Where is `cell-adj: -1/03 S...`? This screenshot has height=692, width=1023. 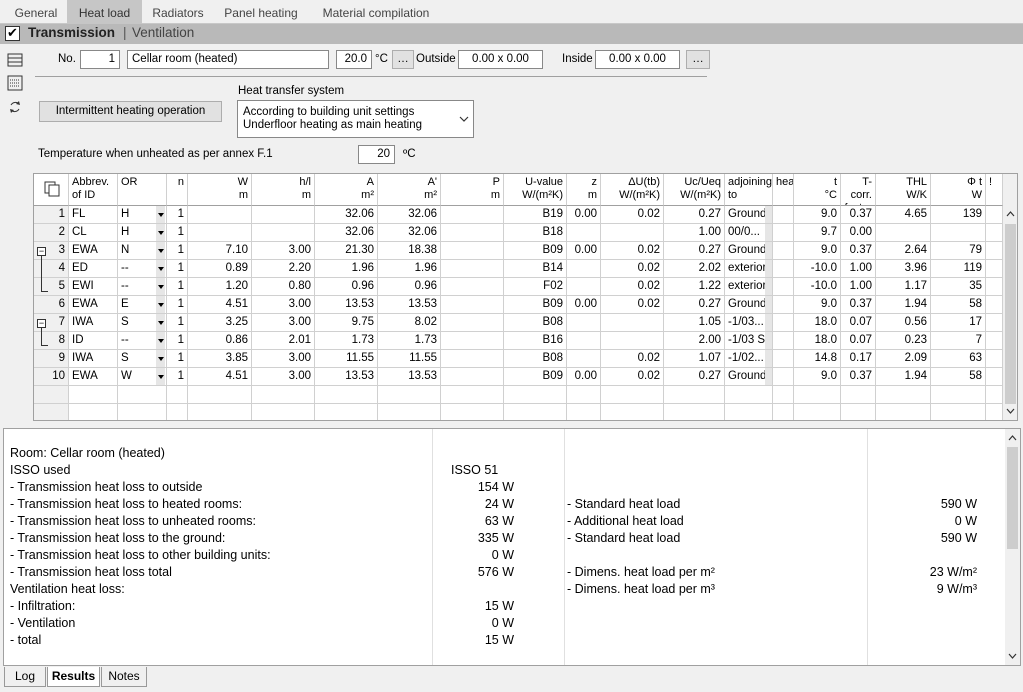
cell-adj: -1/03 S... is located at coordinates (749, 341).